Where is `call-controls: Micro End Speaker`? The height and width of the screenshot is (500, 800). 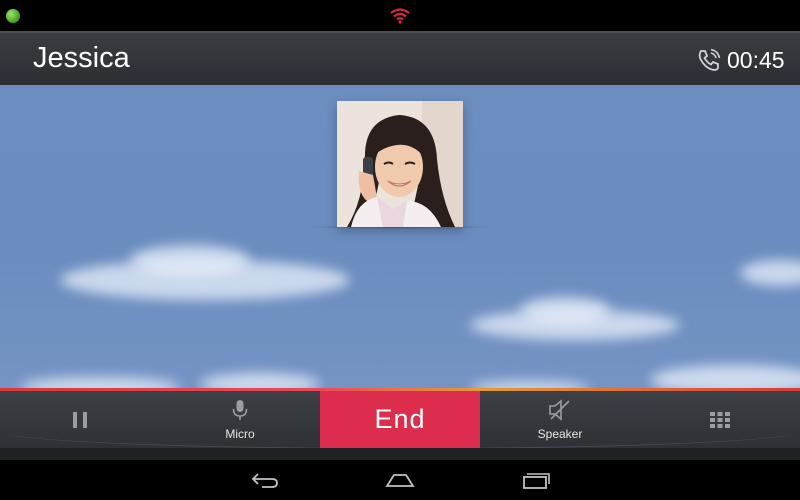 call-controls: Micro End Speaker is located at coordinates (400, 420).